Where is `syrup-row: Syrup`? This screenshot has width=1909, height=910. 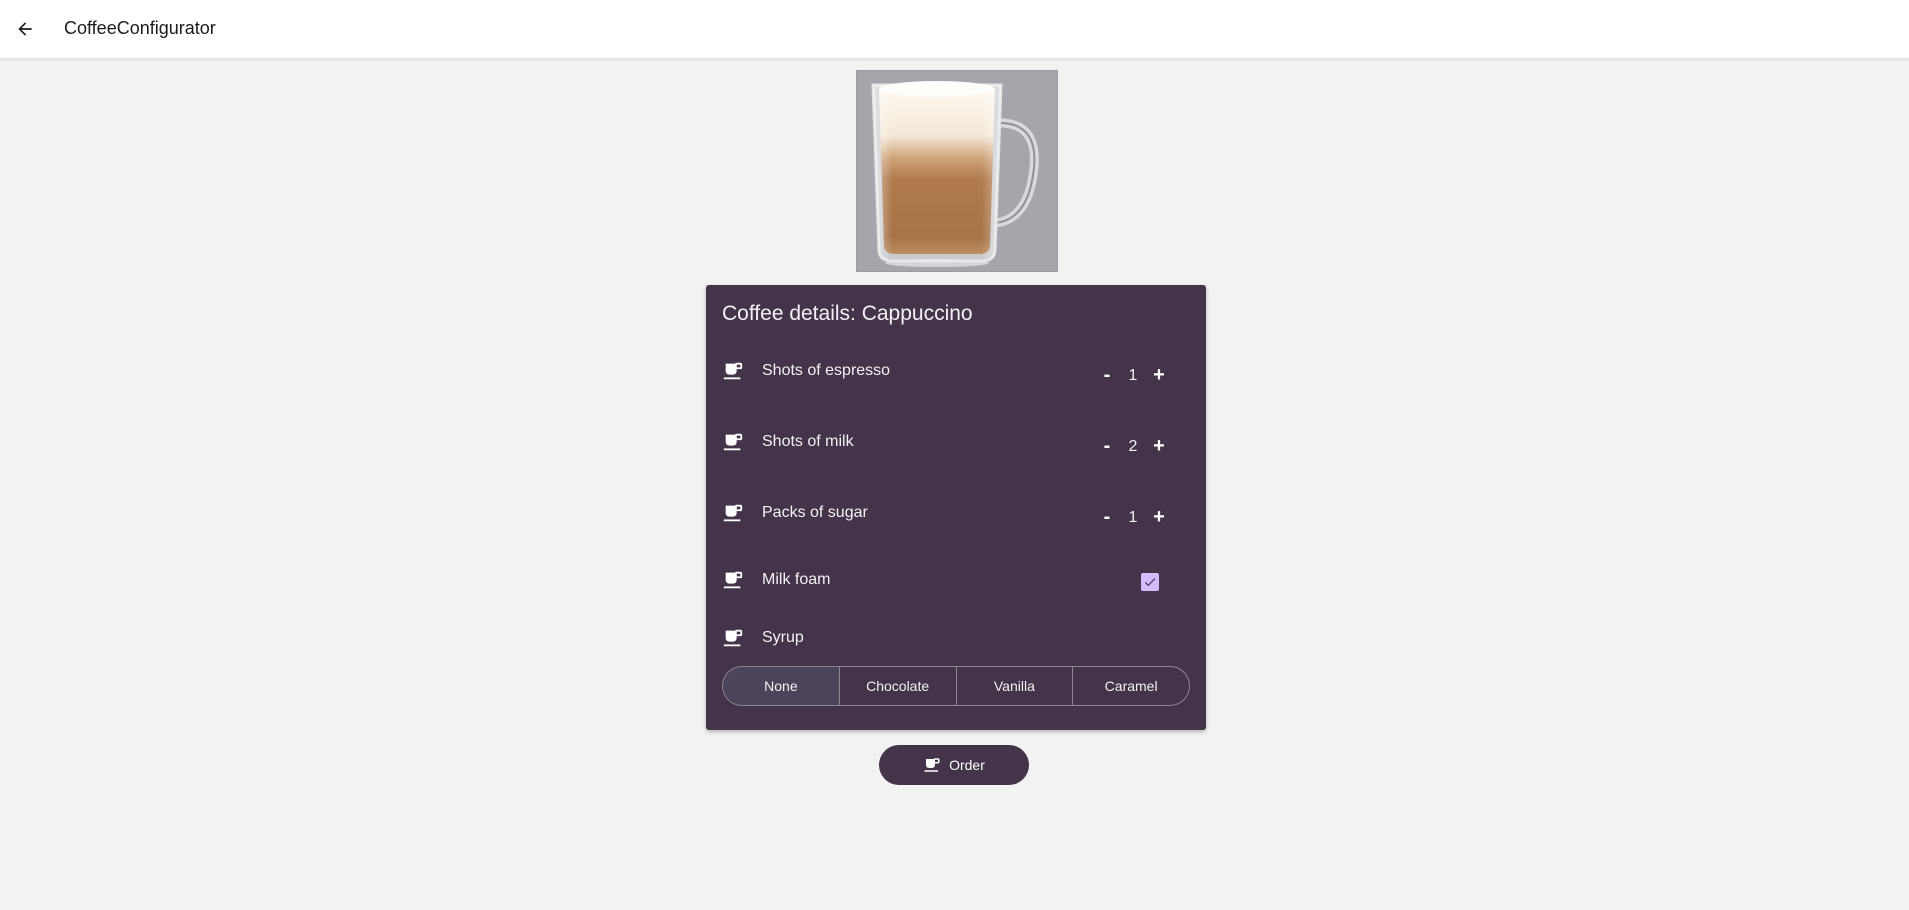 syrup-row: Syrup is located at coordinates (956, 640).